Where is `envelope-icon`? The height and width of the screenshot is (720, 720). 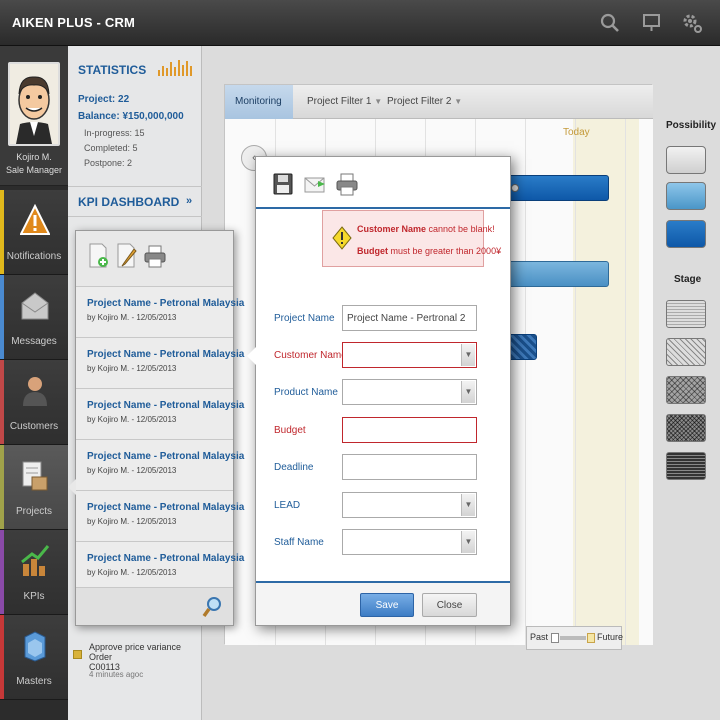
envelope-icon is located at coordinates (35, 306).